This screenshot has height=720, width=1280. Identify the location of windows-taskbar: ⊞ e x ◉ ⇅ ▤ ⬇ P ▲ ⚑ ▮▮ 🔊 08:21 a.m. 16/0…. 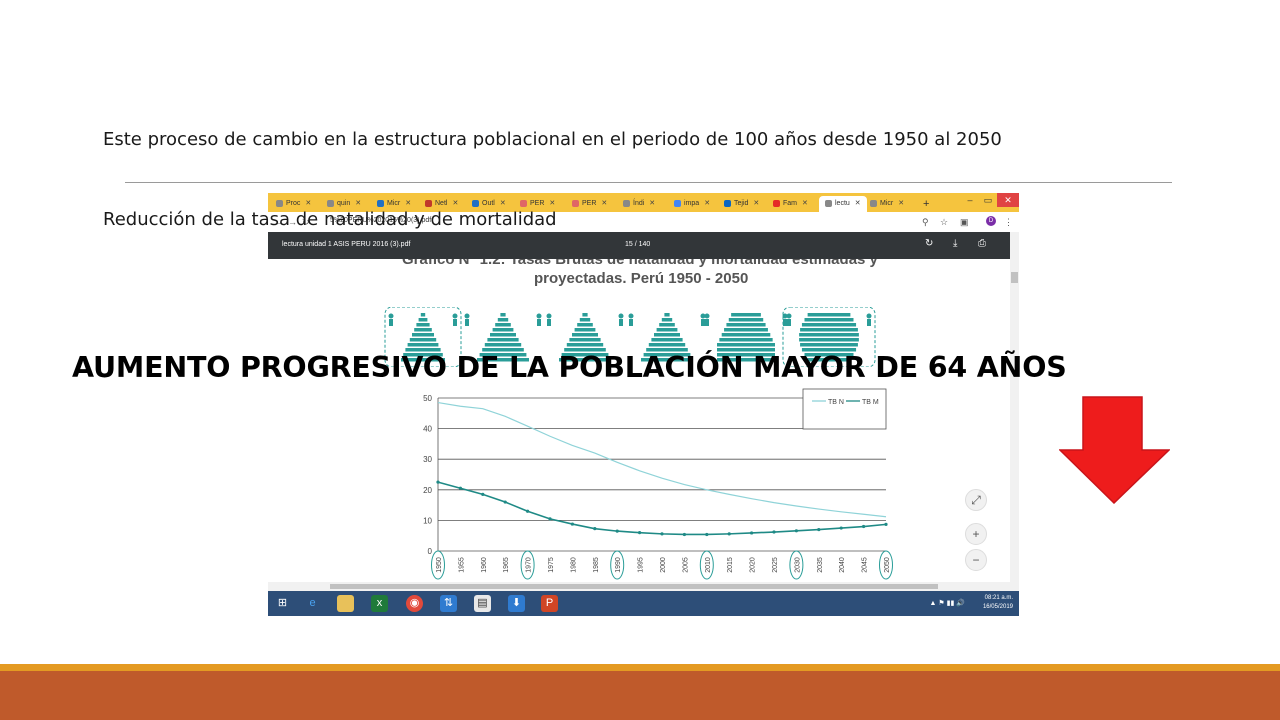
(643, 603).